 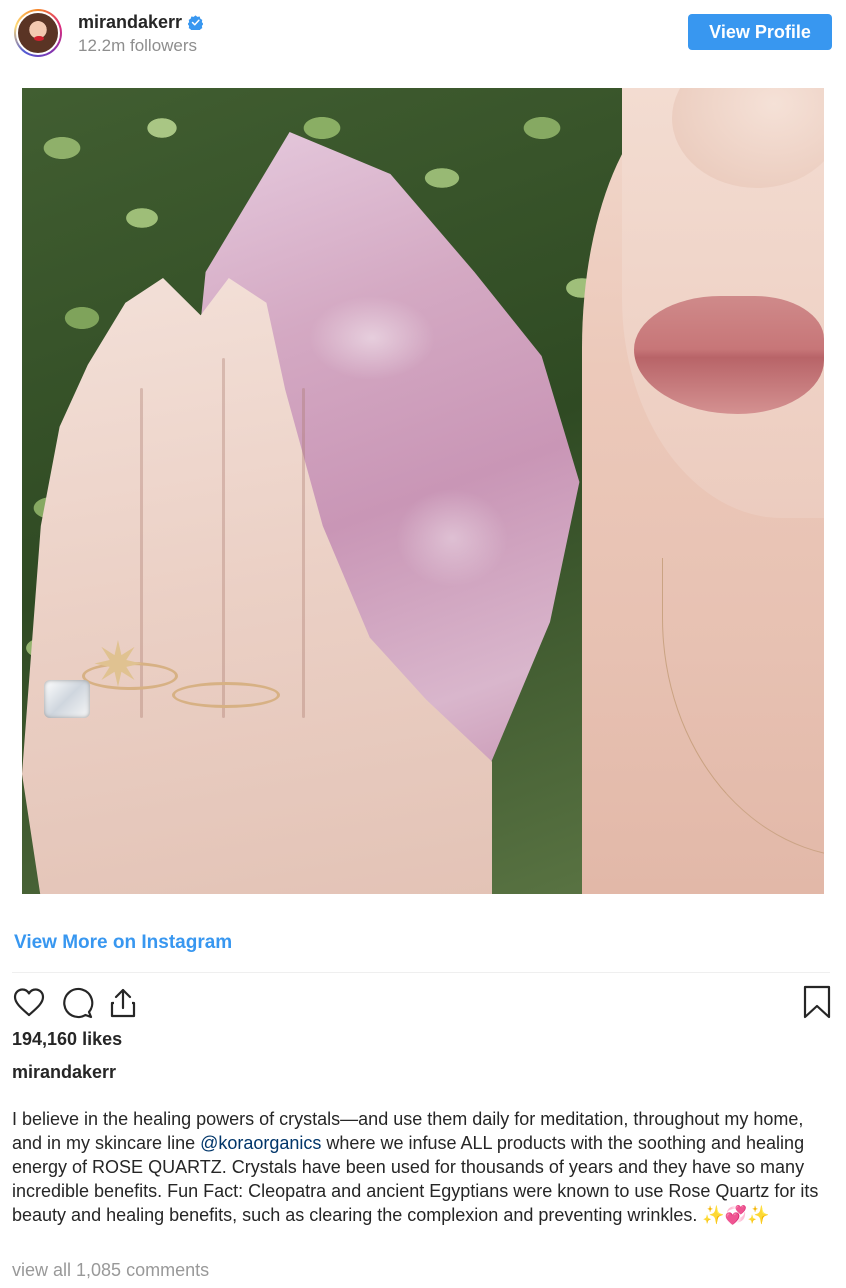 I want to click on username-row: mirandakerr, so click(x=141, y=22).